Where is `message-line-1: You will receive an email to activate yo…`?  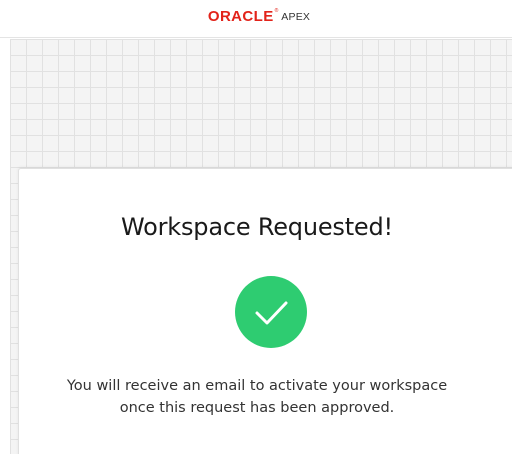
message-line-1: You will receive an email to activate yo… is located at coordinates (257, 386).